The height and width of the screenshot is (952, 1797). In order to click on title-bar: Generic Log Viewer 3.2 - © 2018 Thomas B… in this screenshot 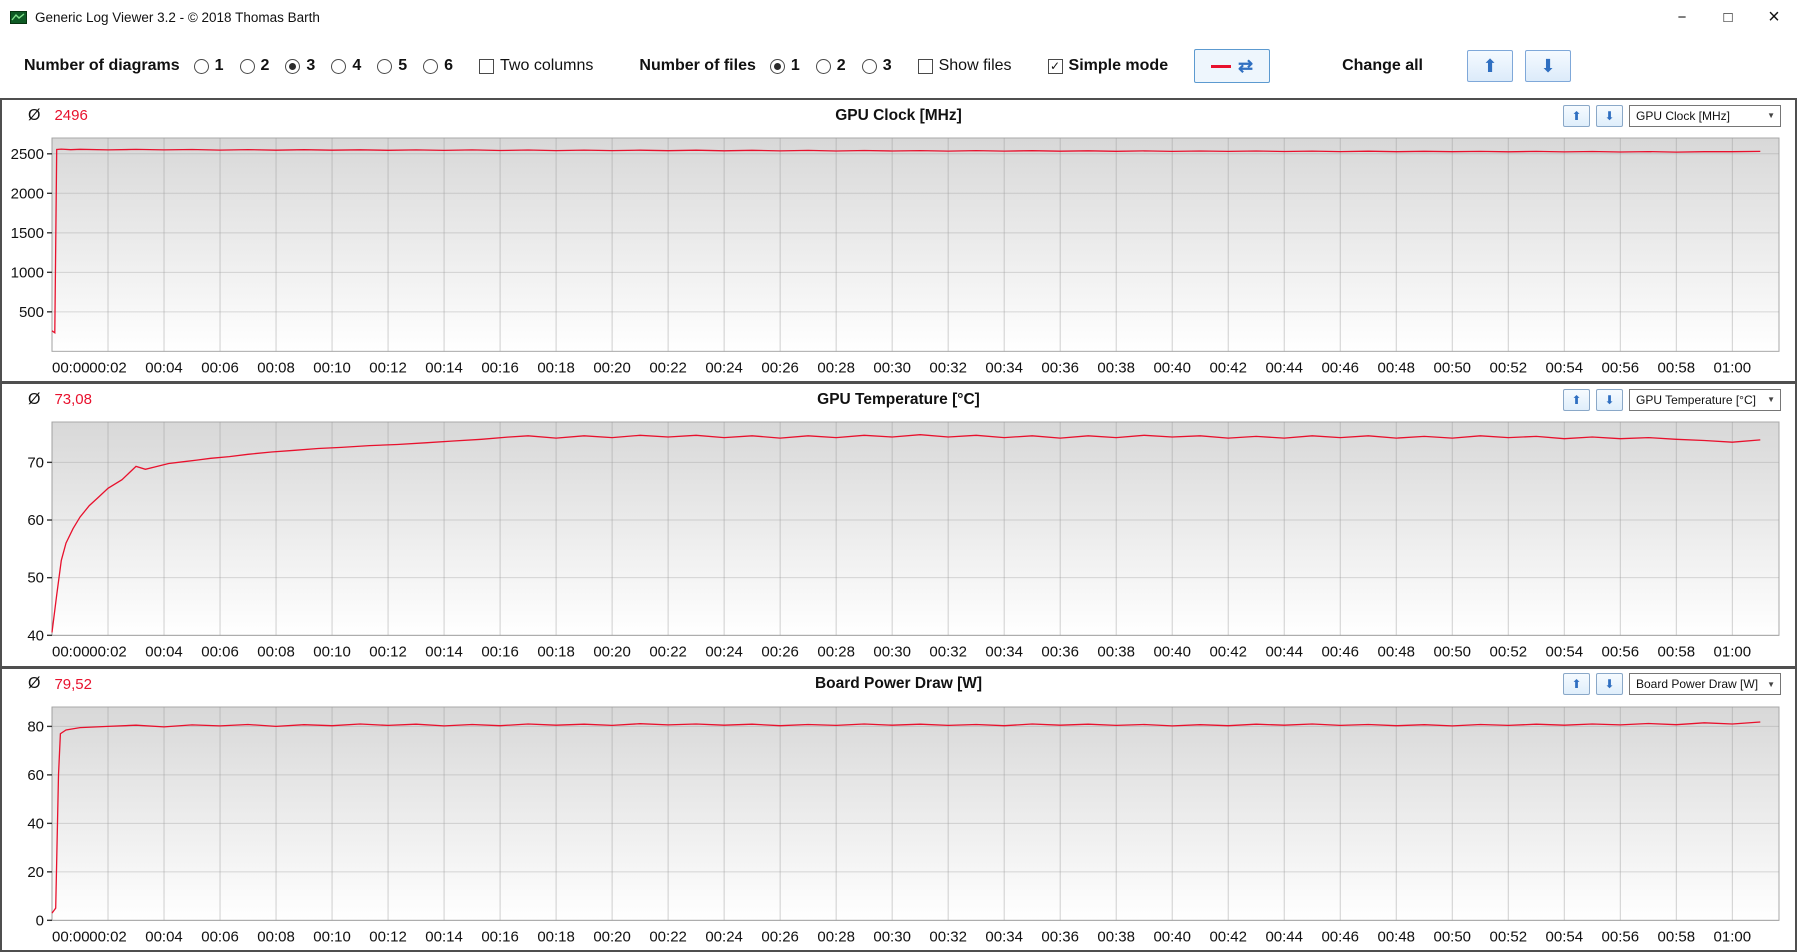, I will do `click(898, 17)`.